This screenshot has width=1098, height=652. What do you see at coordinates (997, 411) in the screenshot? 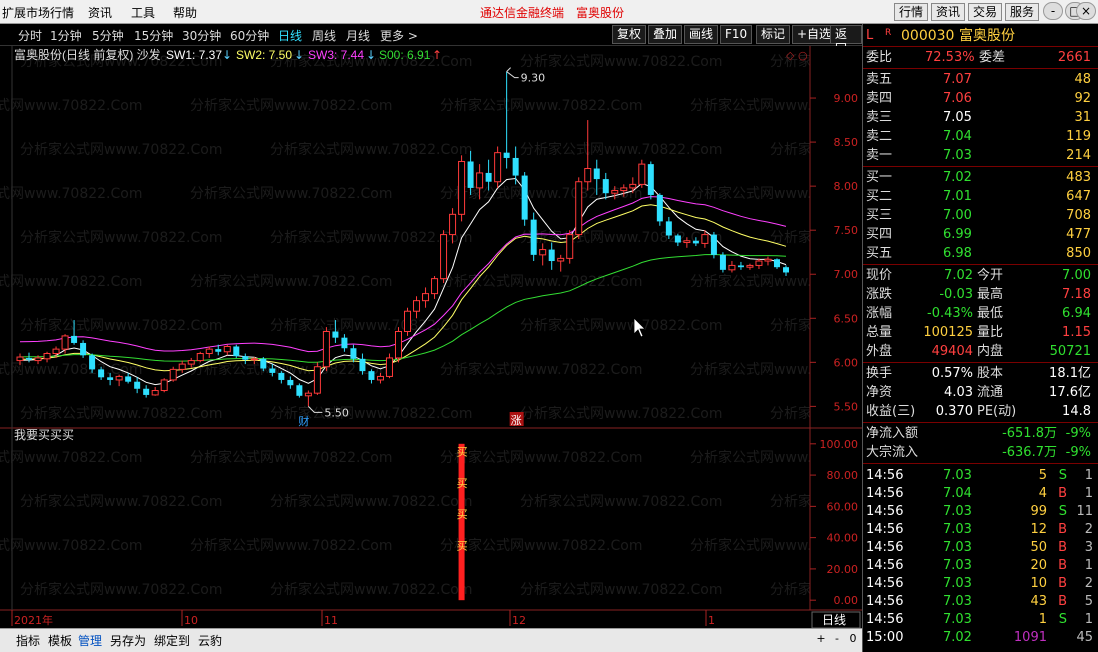
I see `finance-label: PE(动)` at bounding box center [997, 411].